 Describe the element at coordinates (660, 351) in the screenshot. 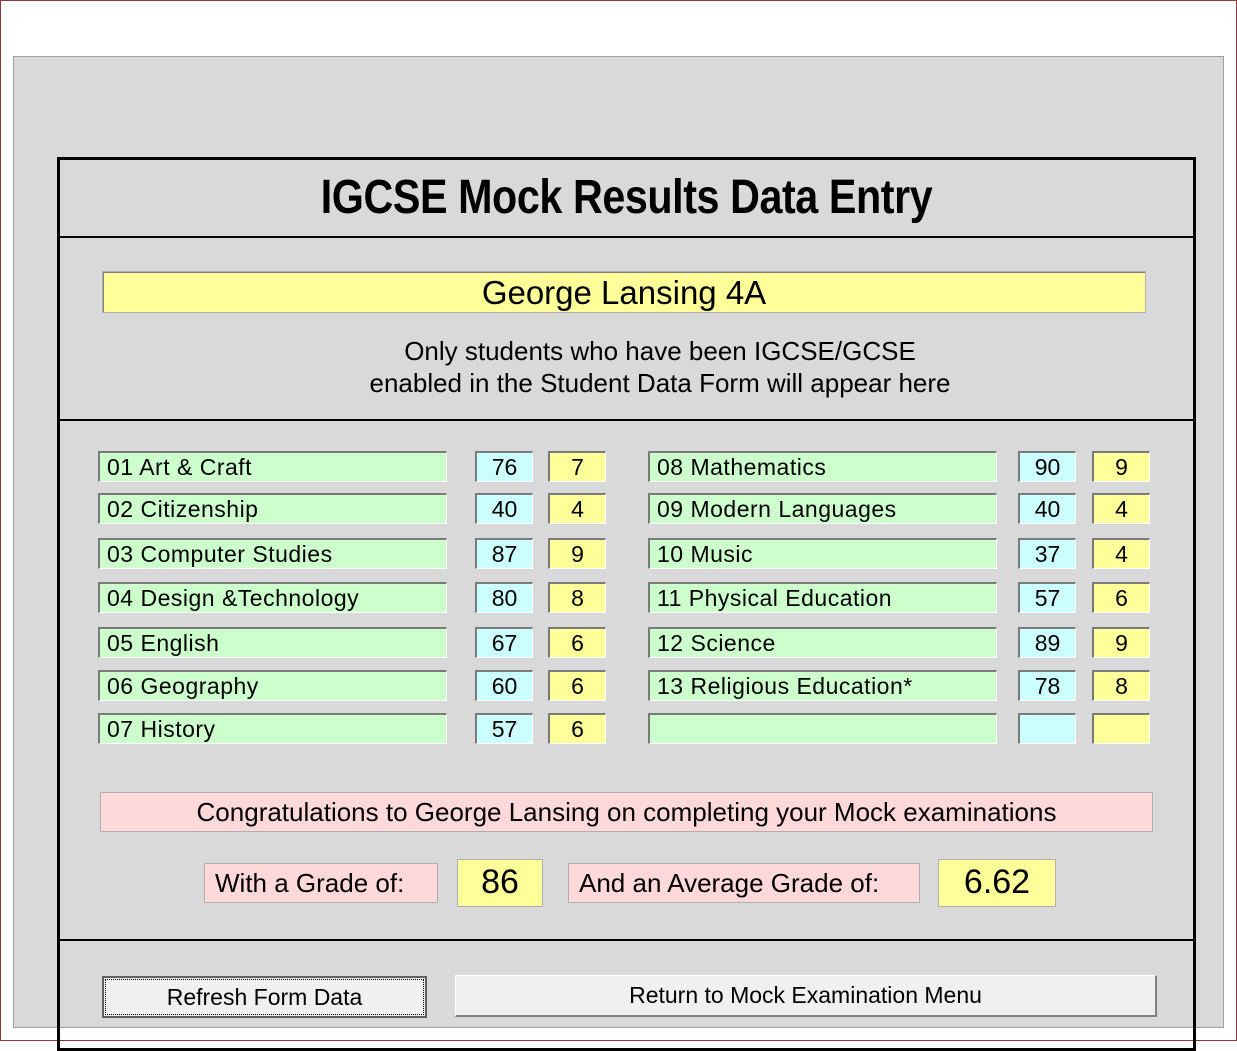

I see `notice-line-1: Only students who have been IGCSE/GCSE` at that location.